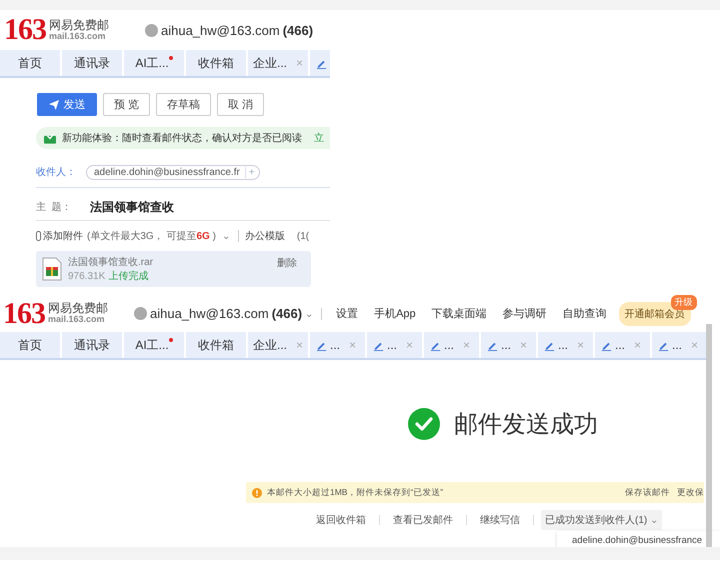 The height and width of the screenshot is (563, 720). I want to click on toolbar-button: 取 消, so click(240, 104).